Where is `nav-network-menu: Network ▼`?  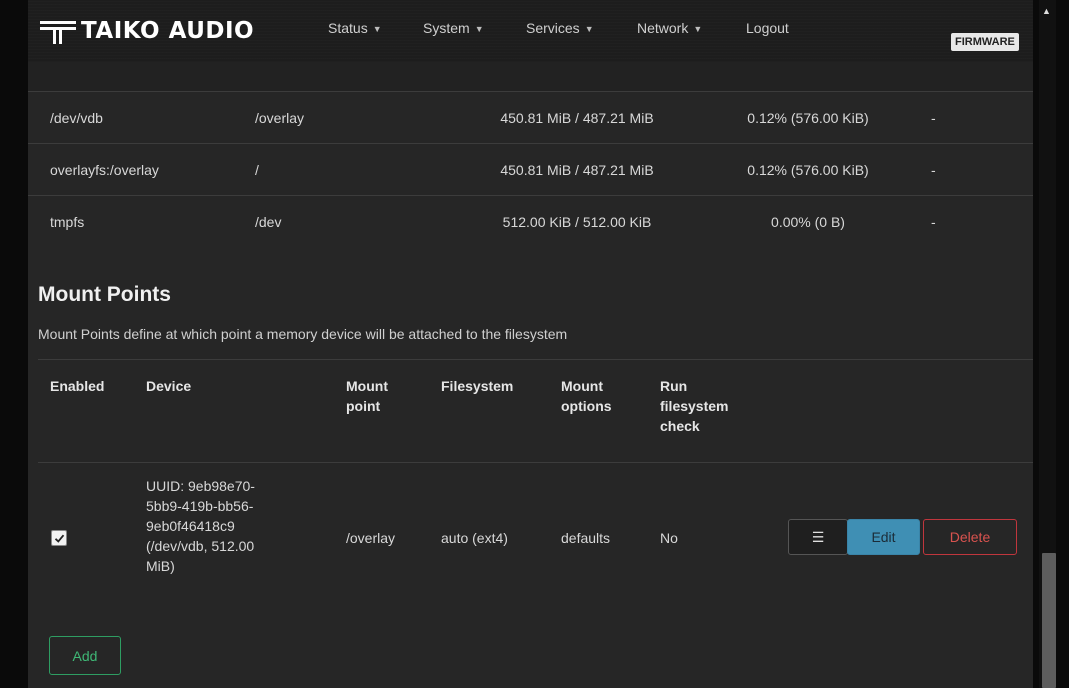 nav-network-menu: Network ▼ is located at coordinates (669, 28).